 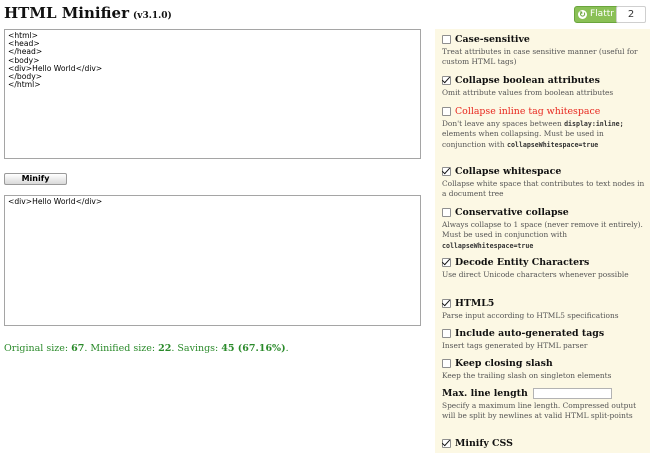 I want to click on stats-end: ., so click(x=287, y=348).